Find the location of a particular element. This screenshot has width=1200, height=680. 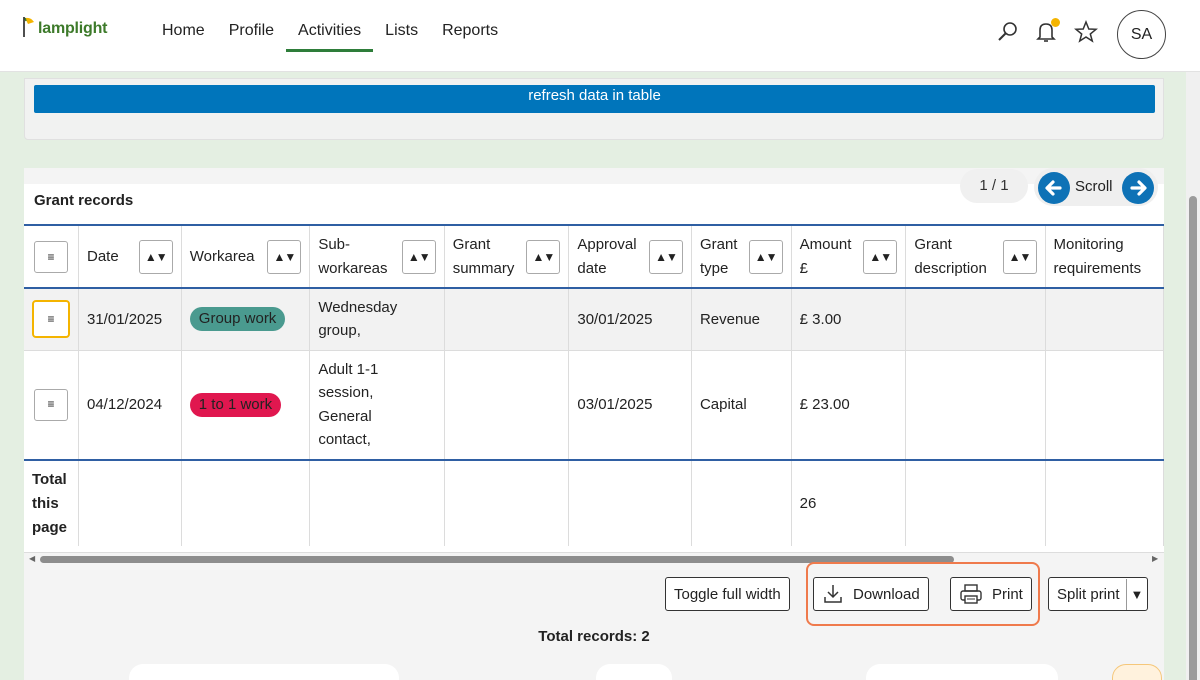

sort-amount-button: ▲▼ is located at coordinates (880, 256).